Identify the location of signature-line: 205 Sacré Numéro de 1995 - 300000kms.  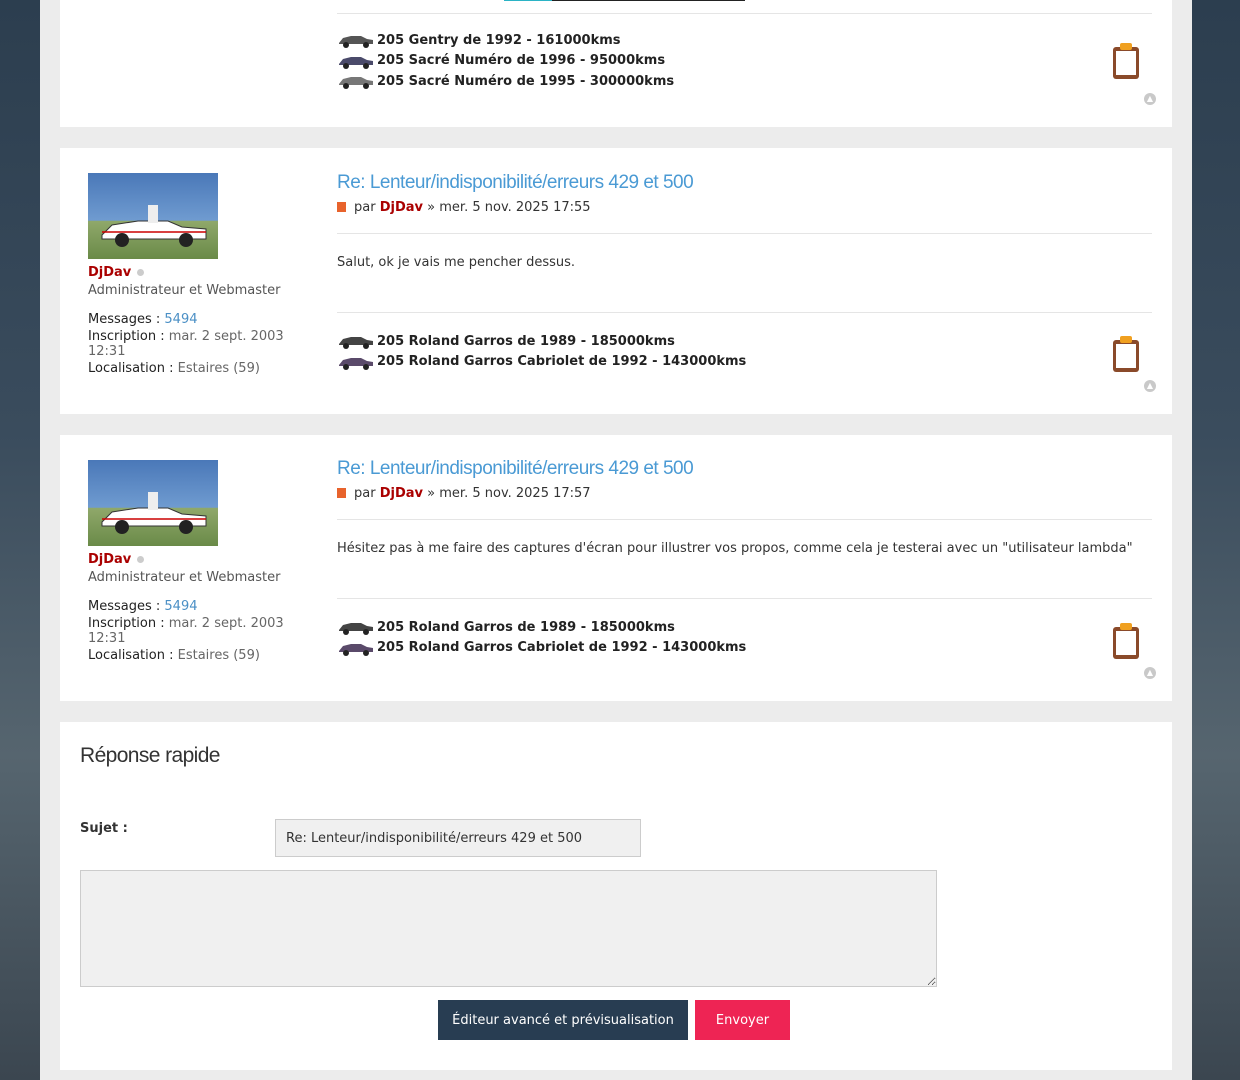
(744, 81).